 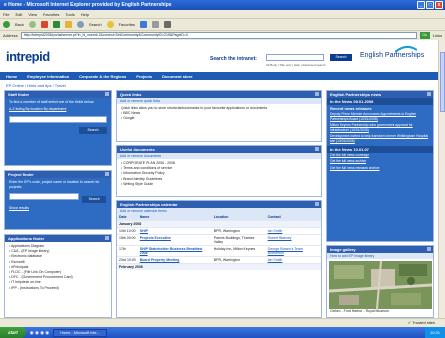 I want to click on news-archive-link: Get the full news releases archive, so click(x=380, y=169).